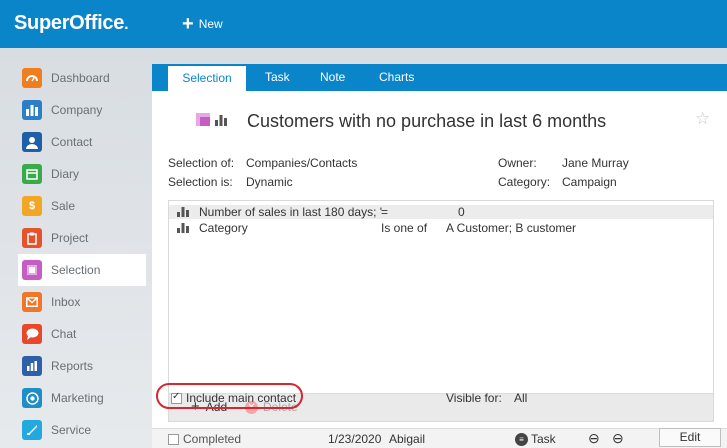 This screenshot has width=727, height=448. Describe the element at coordinates (407, 439) in the screenshot. I see `footer-user: Abigail` at that location.